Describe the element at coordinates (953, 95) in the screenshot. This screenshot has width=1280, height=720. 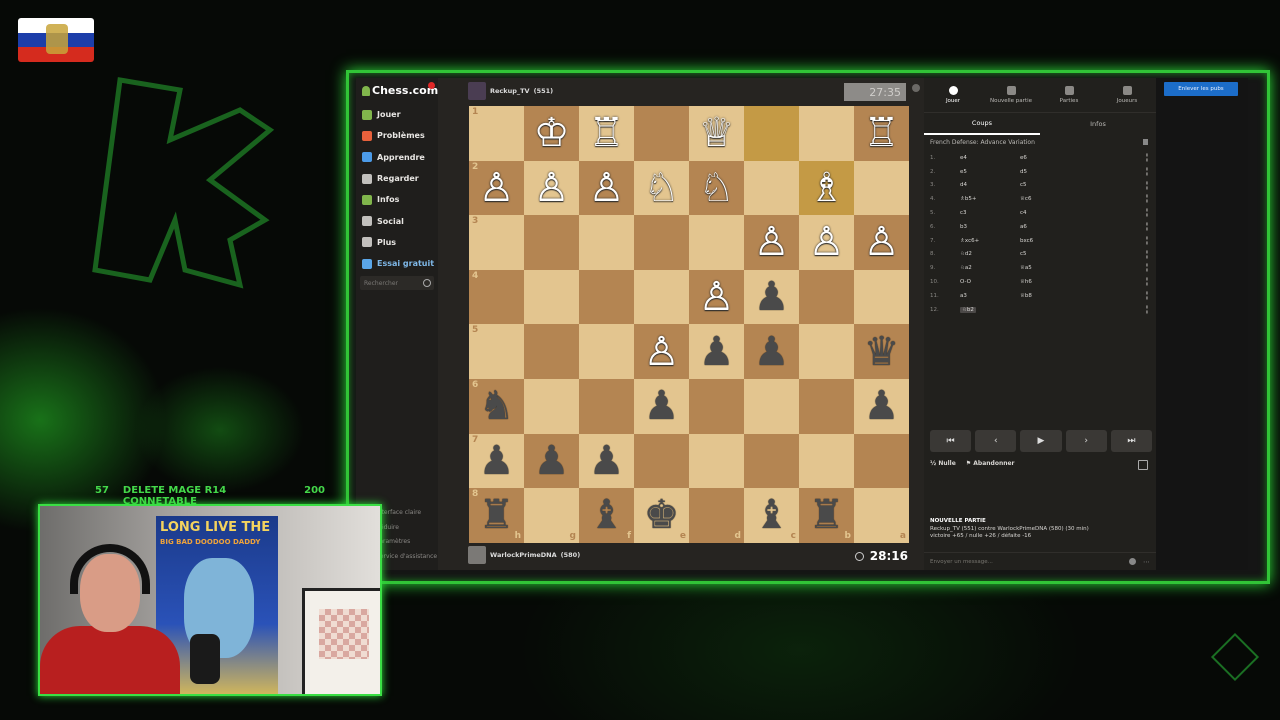
I see `tab-0: Jouer` at that location.